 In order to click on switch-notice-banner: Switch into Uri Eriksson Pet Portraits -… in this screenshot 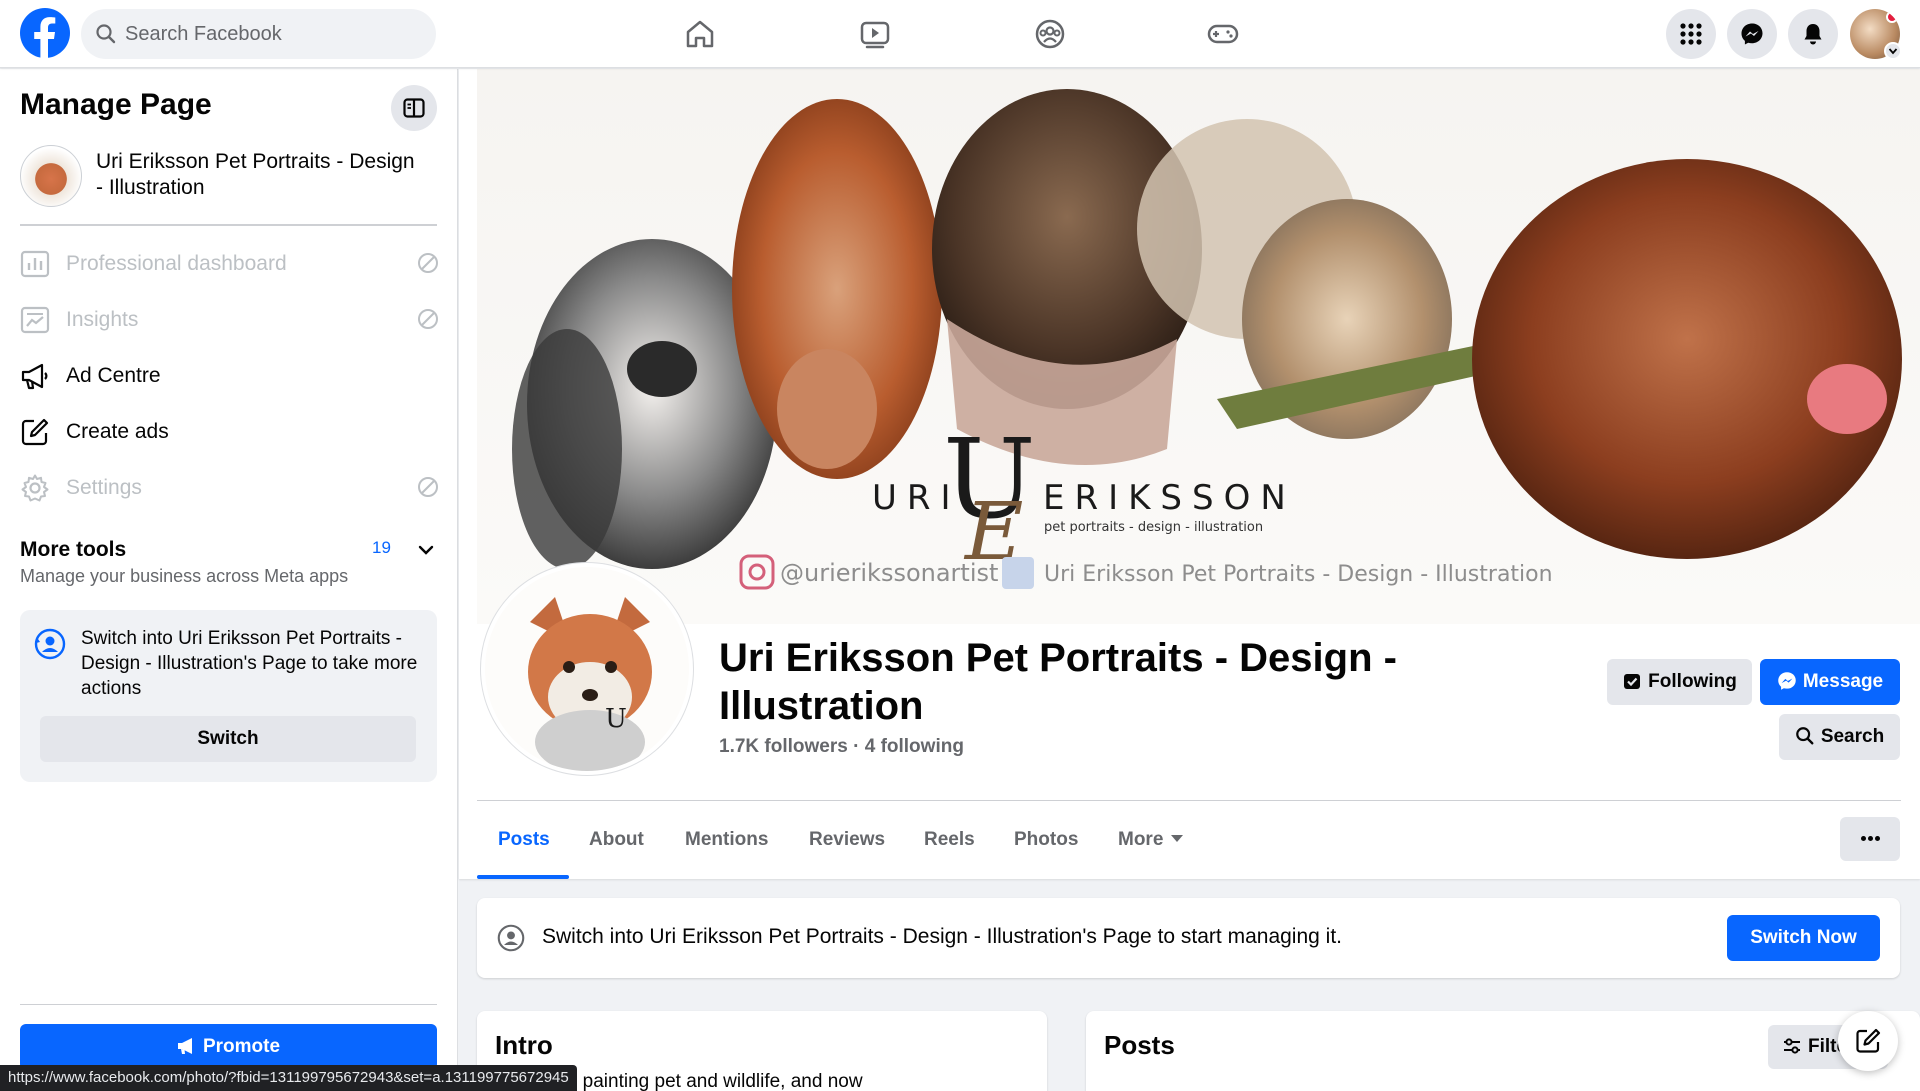, I will do `click(1188, 938)`.